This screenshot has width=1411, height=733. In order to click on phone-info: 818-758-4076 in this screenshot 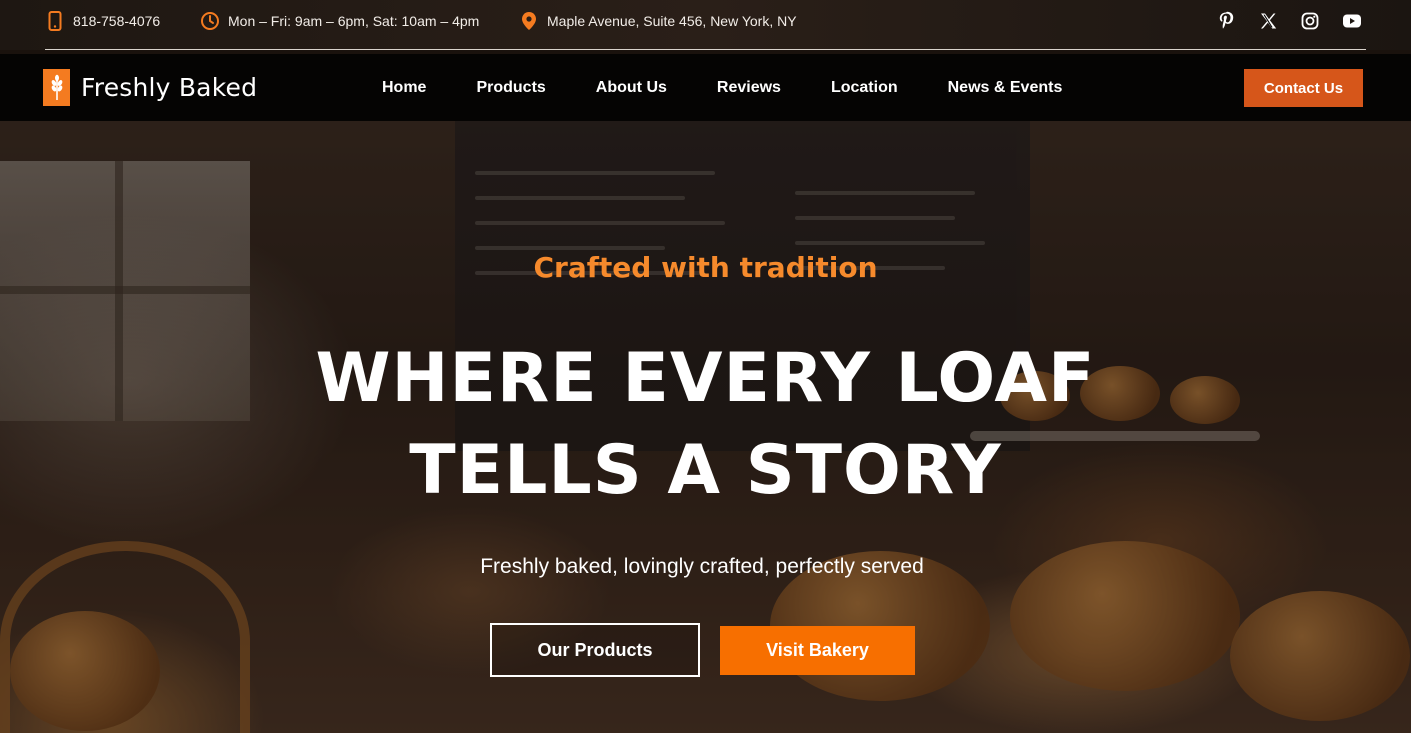, I will do `click(102, 21)`.